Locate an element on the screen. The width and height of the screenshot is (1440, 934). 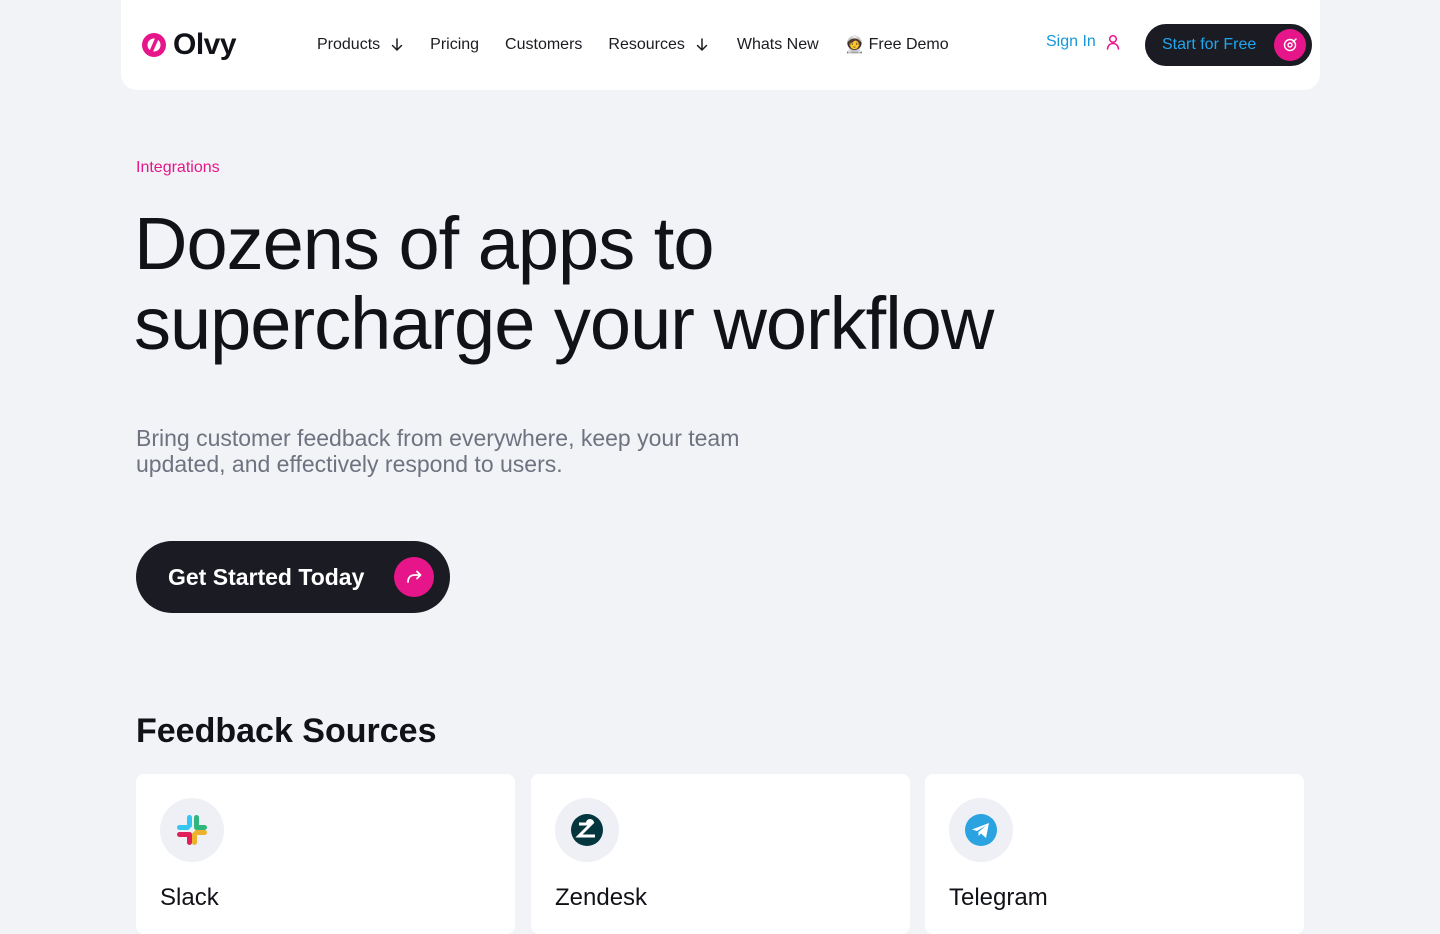
integration-card-telegram: Telegram is located at coordinates (1114, 854).